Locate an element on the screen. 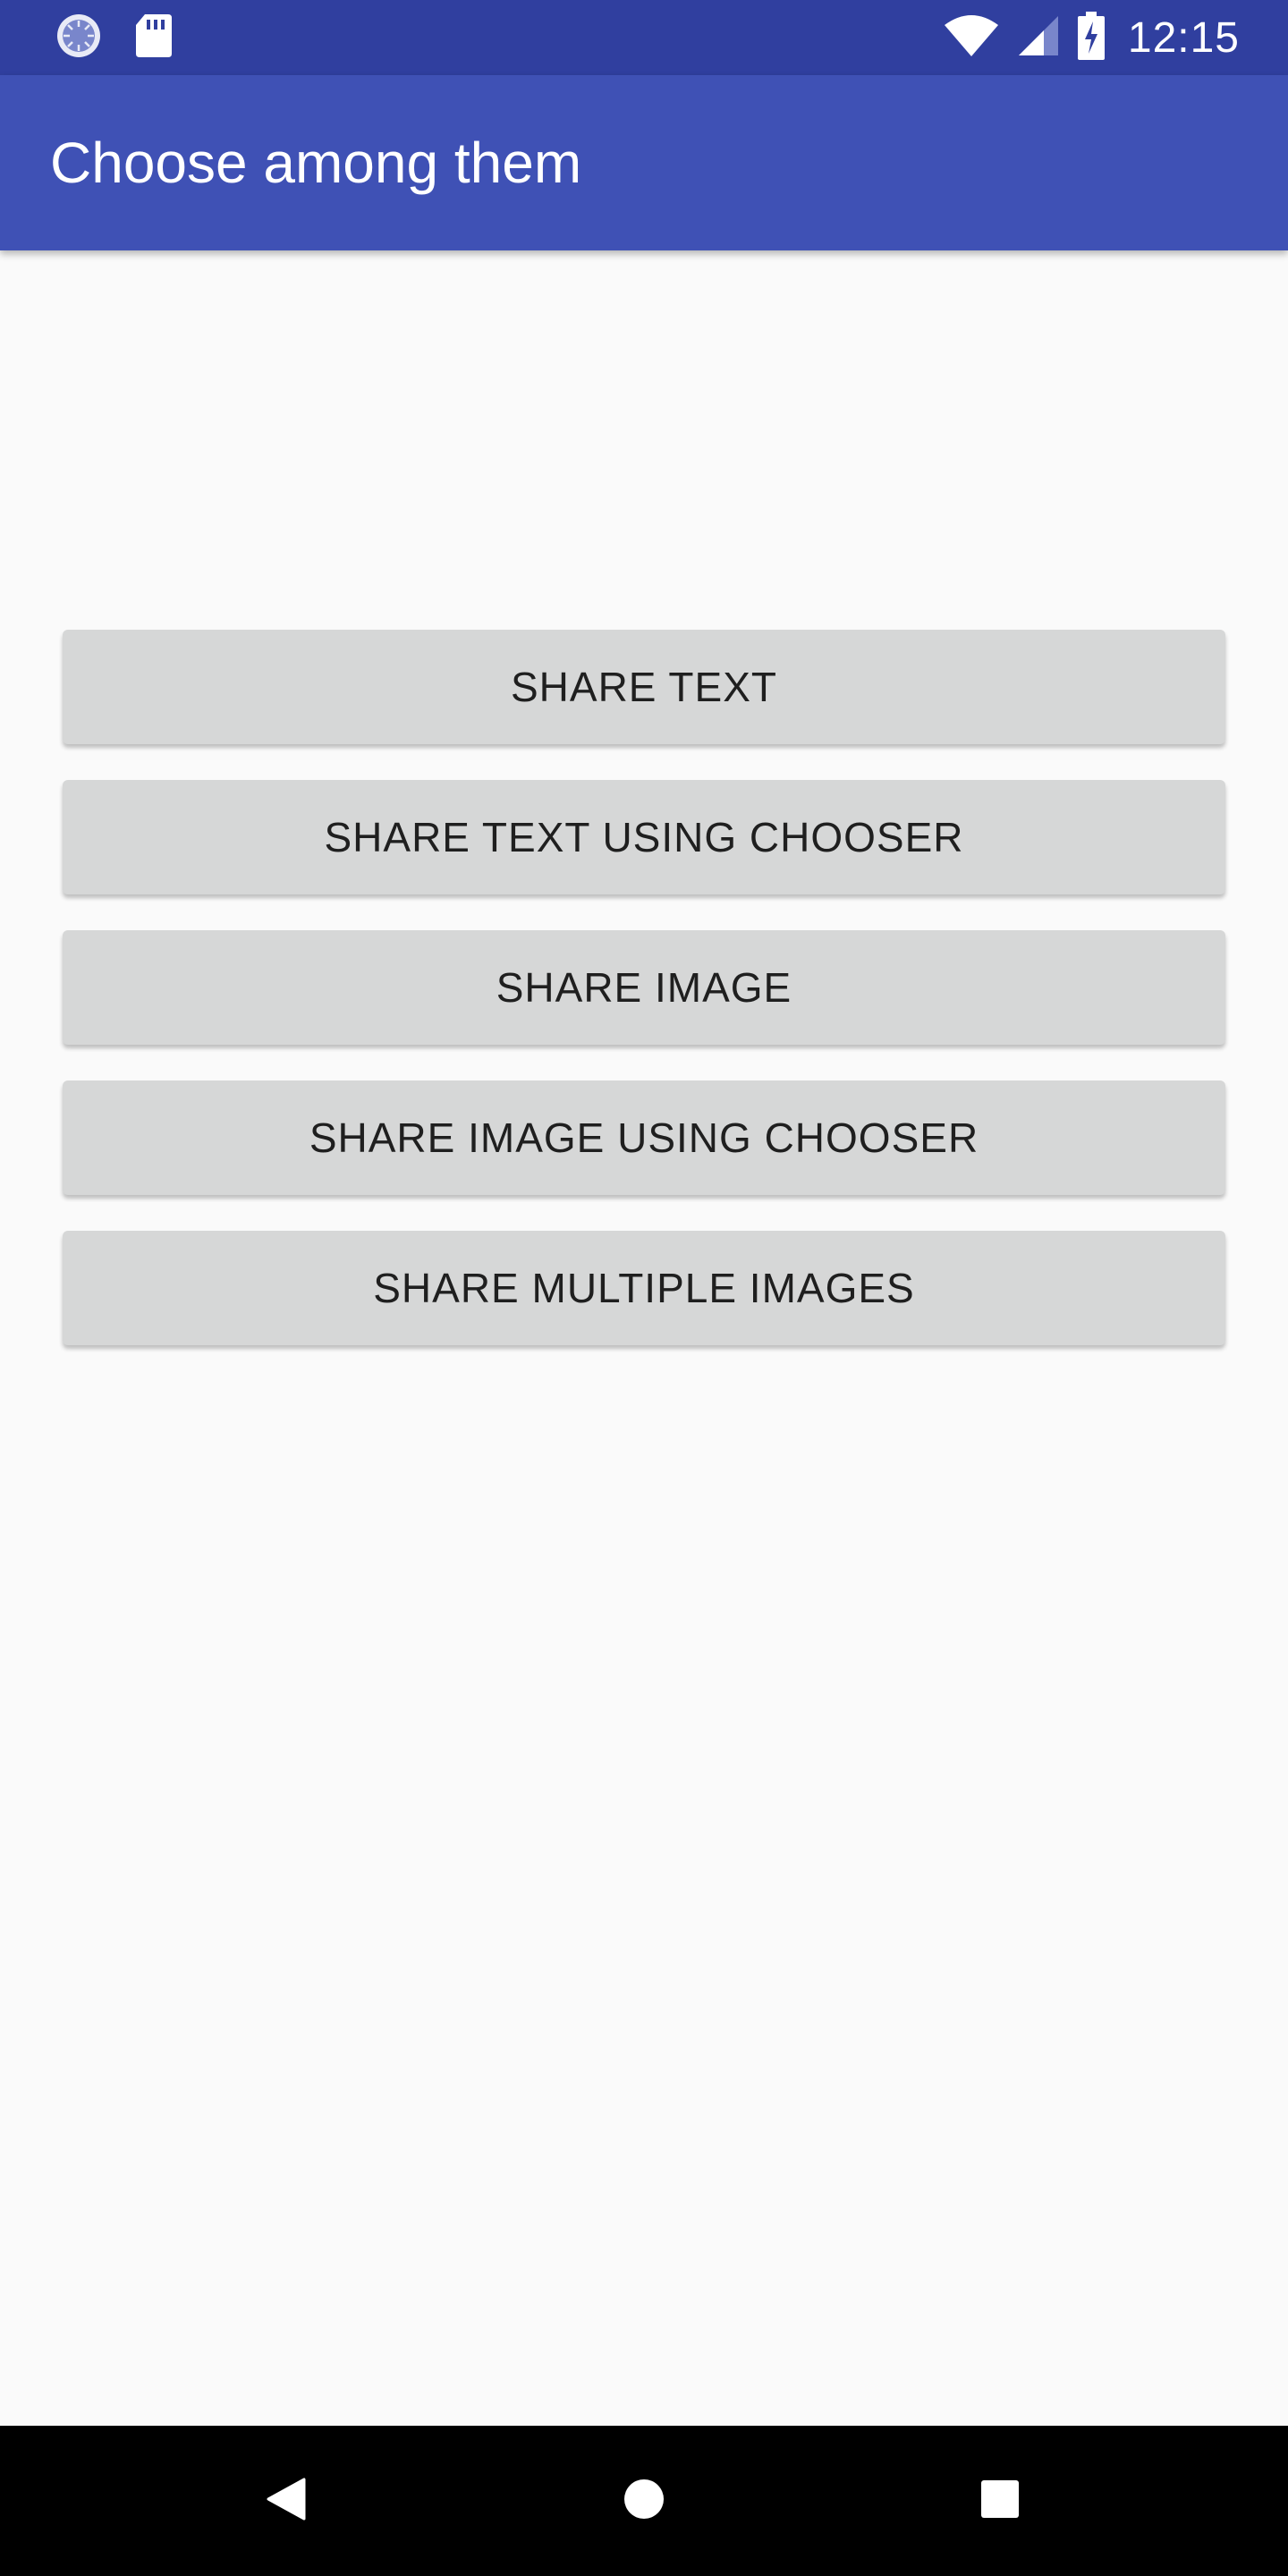  share-text-chooser-button: SHARE TEXT USING CHOOSER is located at coordinates (644, 837).